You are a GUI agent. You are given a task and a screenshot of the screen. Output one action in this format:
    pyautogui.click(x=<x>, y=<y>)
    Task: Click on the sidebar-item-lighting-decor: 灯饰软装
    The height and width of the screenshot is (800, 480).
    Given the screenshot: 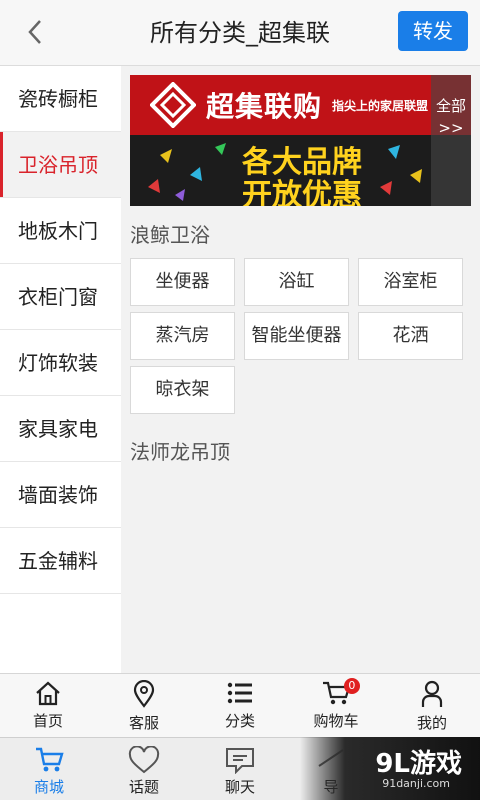 What is the action you would take?
    pyautogui.click(x=60, y=363)
    